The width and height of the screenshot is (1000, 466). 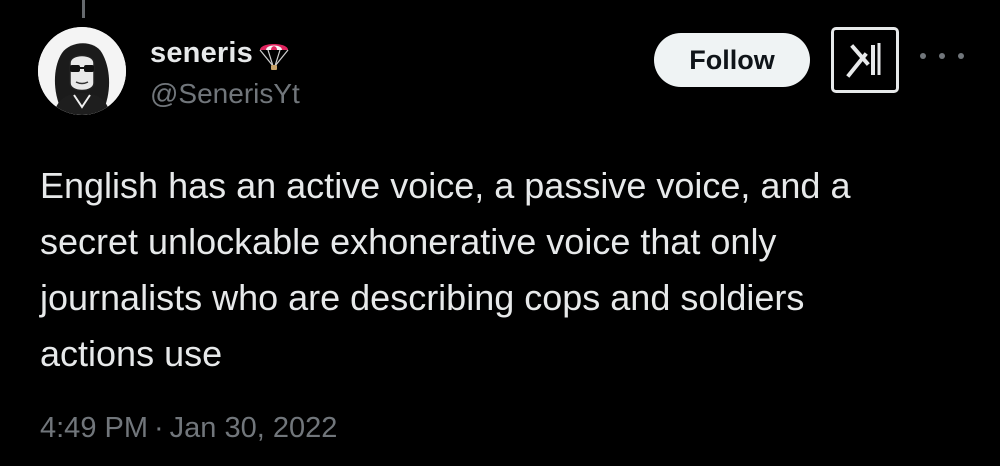 I want to click on thread-connector-line, so click(x=83, y=9).